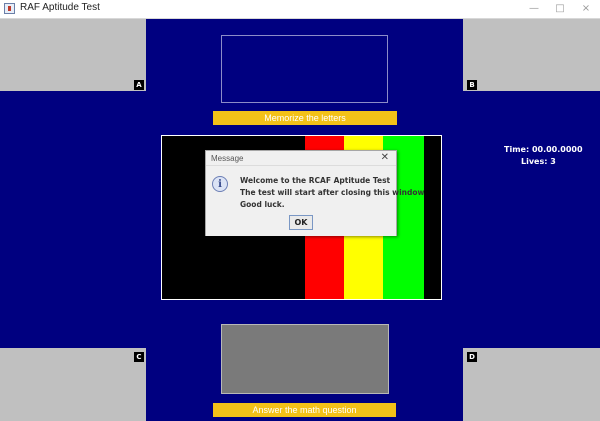  What do you see at coordinates (586, 9) in the screenshot?
I see `close-window-button: ×` at bounding box center [586, 9].